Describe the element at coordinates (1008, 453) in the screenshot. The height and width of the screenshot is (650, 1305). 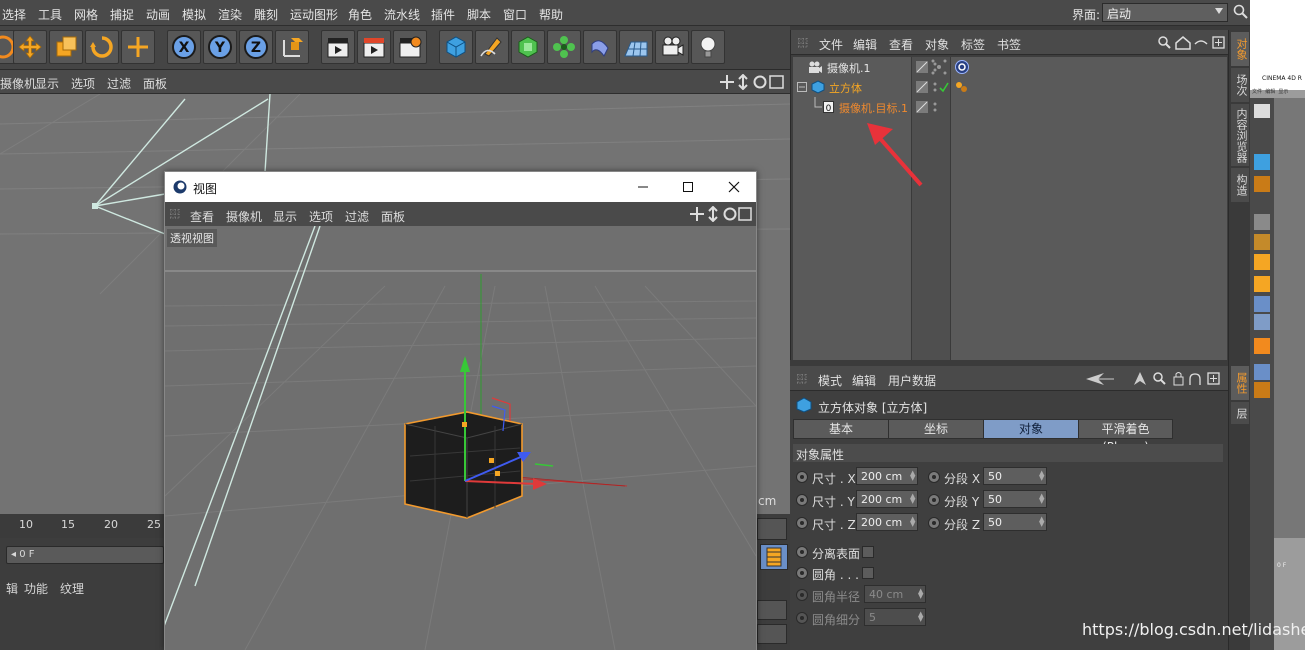
I see `object-properties-header: 对象属性` at that location.